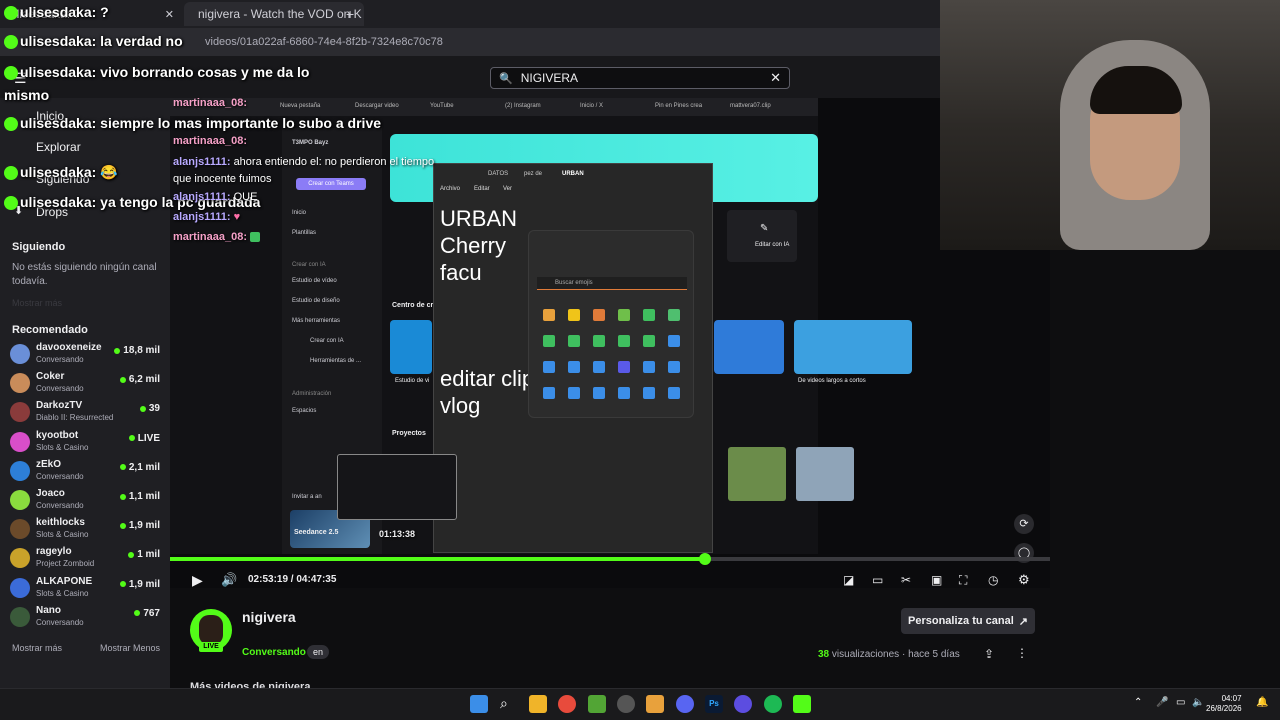 The image size is (1280, 720). I want to click on video-meta: 38 visualizaciones · hace 5 días, so click(889, 654).